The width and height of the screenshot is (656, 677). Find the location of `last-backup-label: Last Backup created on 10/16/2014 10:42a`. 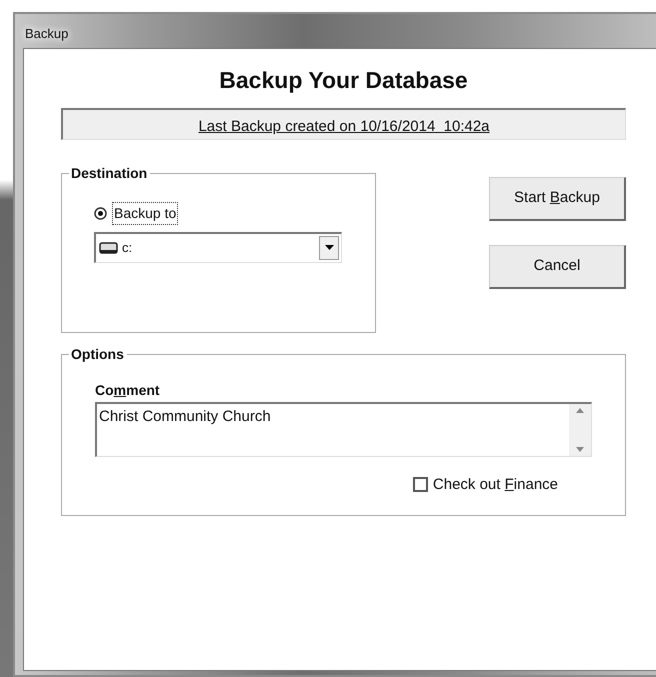

last-backup-label: Last Backup created on 10/16/2014 10:42a is located at coordinates (343, 124).